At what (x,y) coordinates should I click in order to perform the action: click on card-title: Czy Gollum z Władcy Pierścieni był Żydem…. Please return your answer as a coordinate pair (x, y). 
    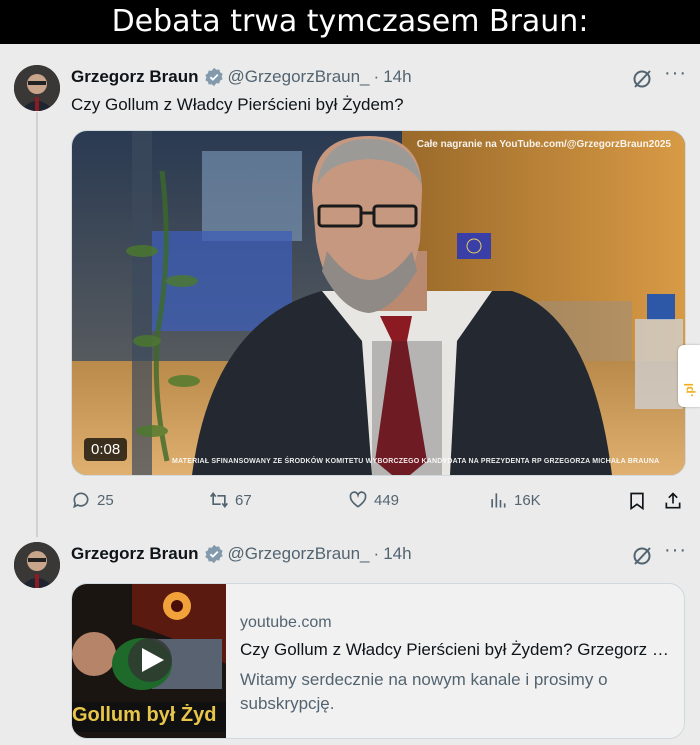
    Looking at the image, I should click on (456, 650).